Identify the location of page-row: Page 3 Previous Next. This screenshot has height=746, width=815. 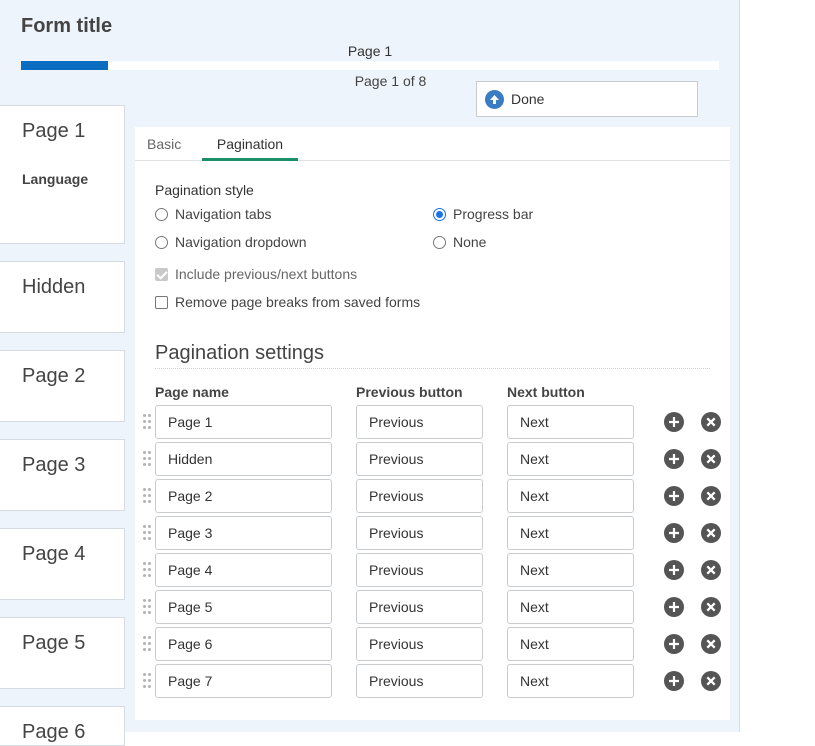
(432, 533).